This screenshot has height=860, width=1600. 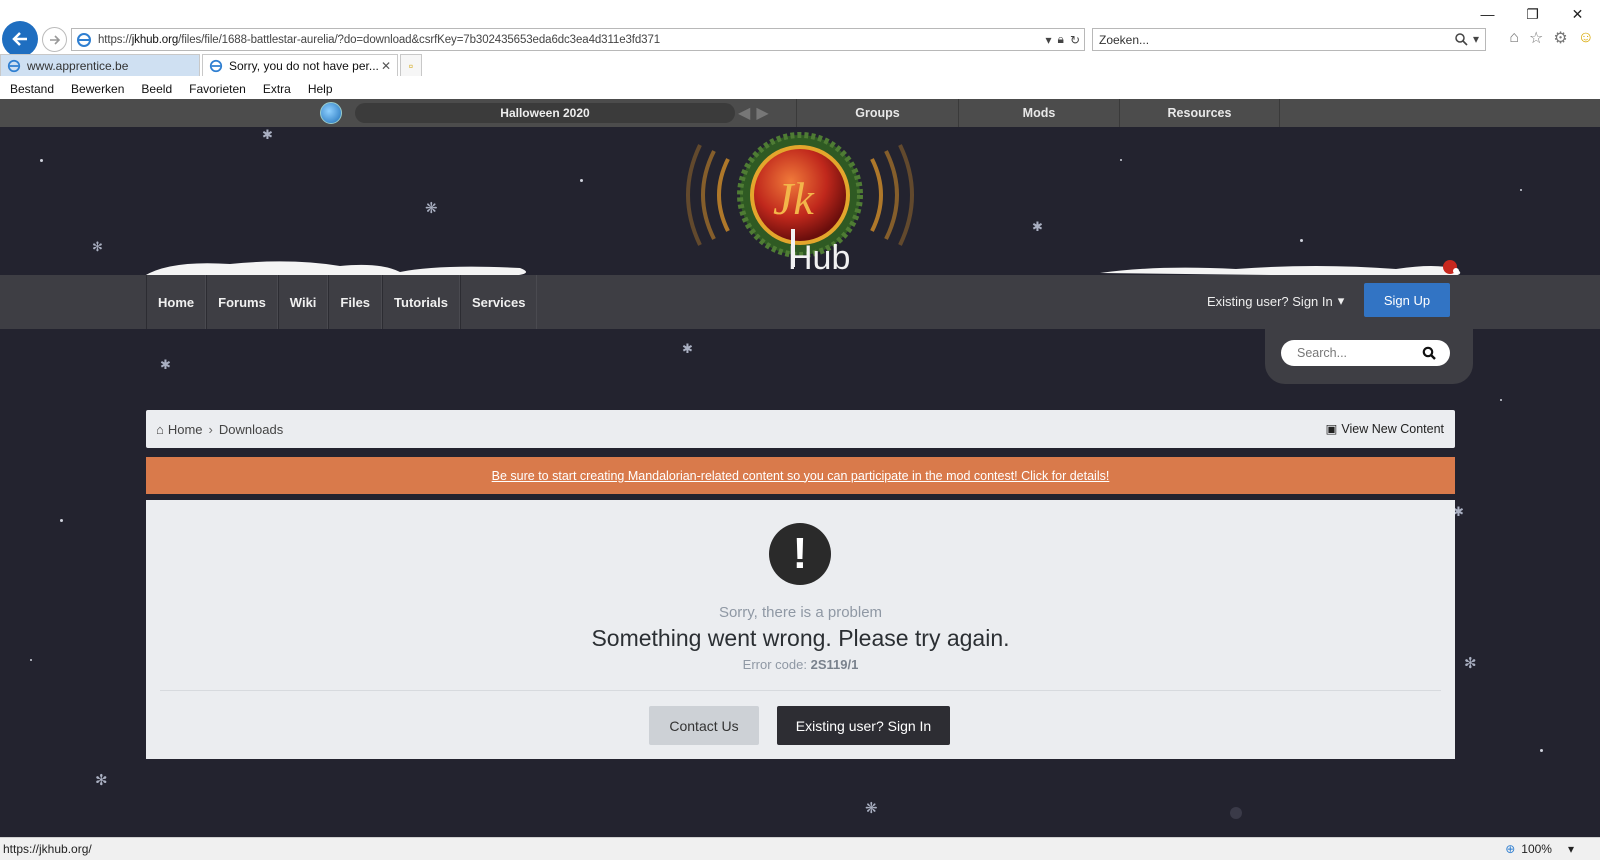 I want to click on error-signin-label: Existing user? Sign In, so click(x=863, y=725).